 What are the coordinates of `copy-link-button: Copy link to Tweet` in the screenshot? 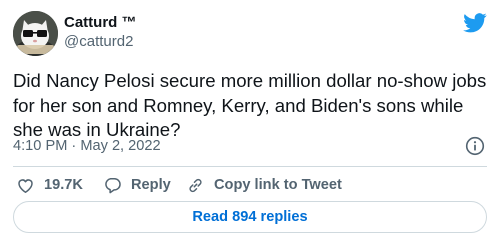 It's located at (264, 185).